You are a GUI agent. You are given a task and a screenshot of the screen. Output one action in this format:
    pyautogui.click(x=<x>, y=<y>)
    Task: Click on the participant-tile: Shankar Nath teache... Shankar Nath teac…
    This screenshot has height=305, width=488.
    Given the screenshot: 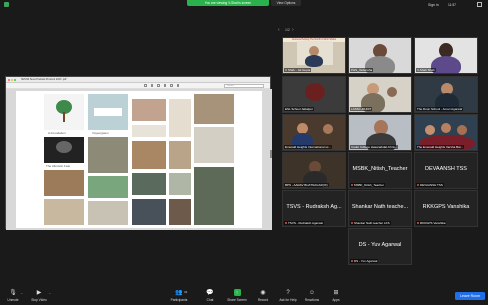 What is the action you would take?
    pyautogui.click(x=380, y=208)
    